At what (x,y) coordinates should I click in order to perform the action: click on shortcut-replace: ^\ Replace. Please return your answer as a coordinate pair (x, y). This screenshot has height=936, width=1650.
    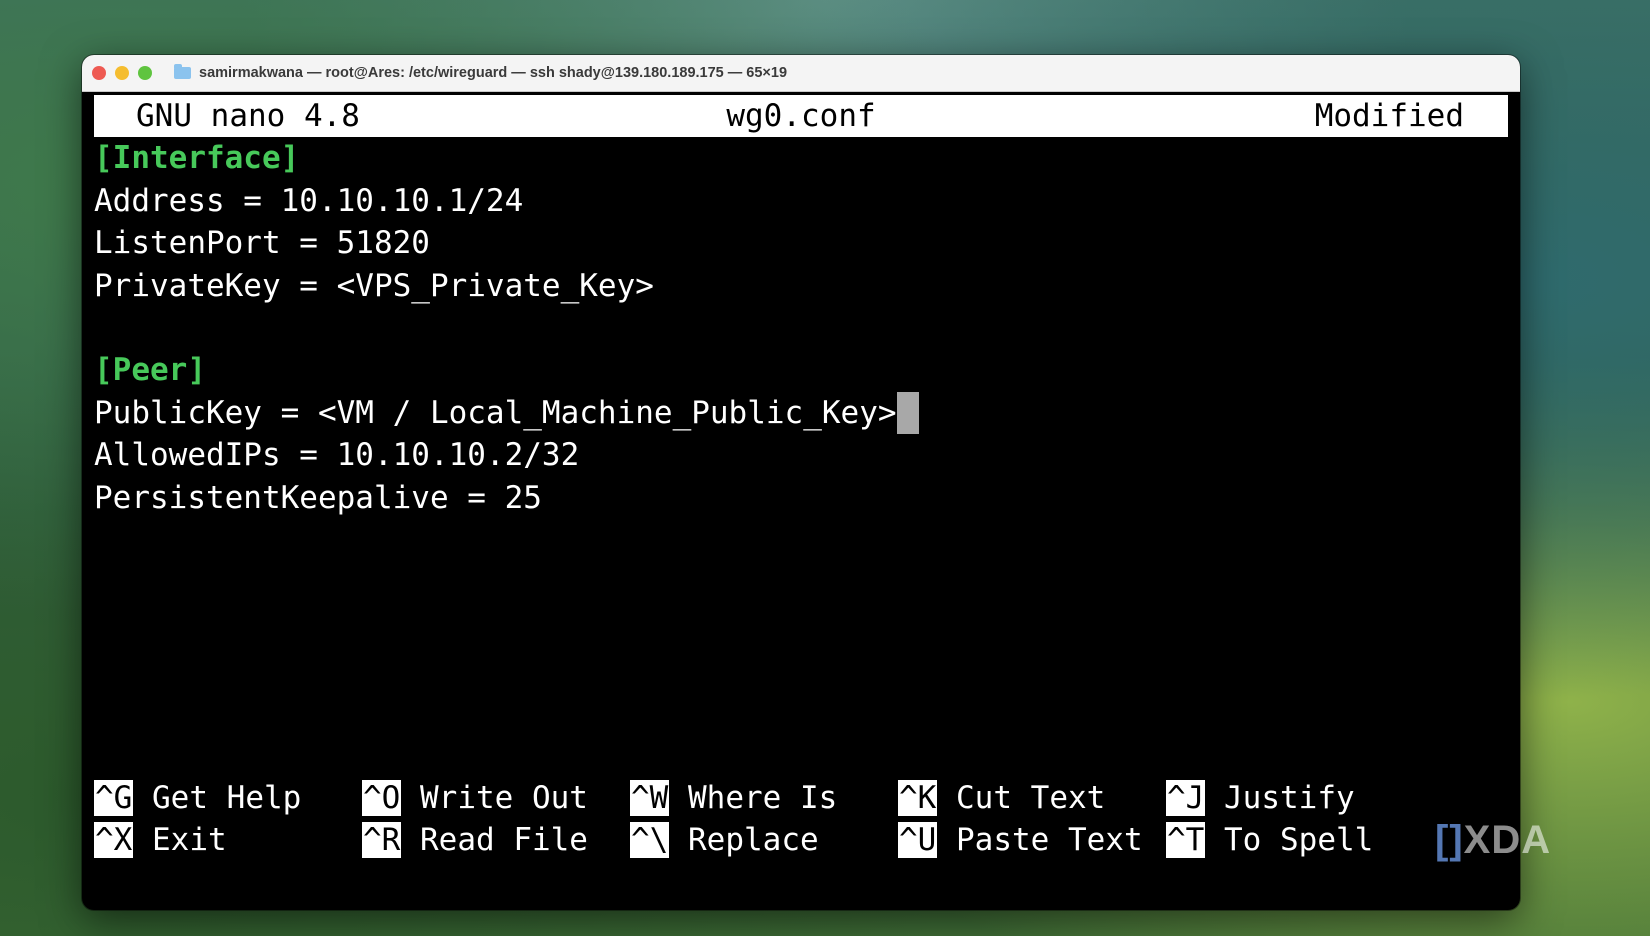
    Looking at the image, I should click on (724, 840).